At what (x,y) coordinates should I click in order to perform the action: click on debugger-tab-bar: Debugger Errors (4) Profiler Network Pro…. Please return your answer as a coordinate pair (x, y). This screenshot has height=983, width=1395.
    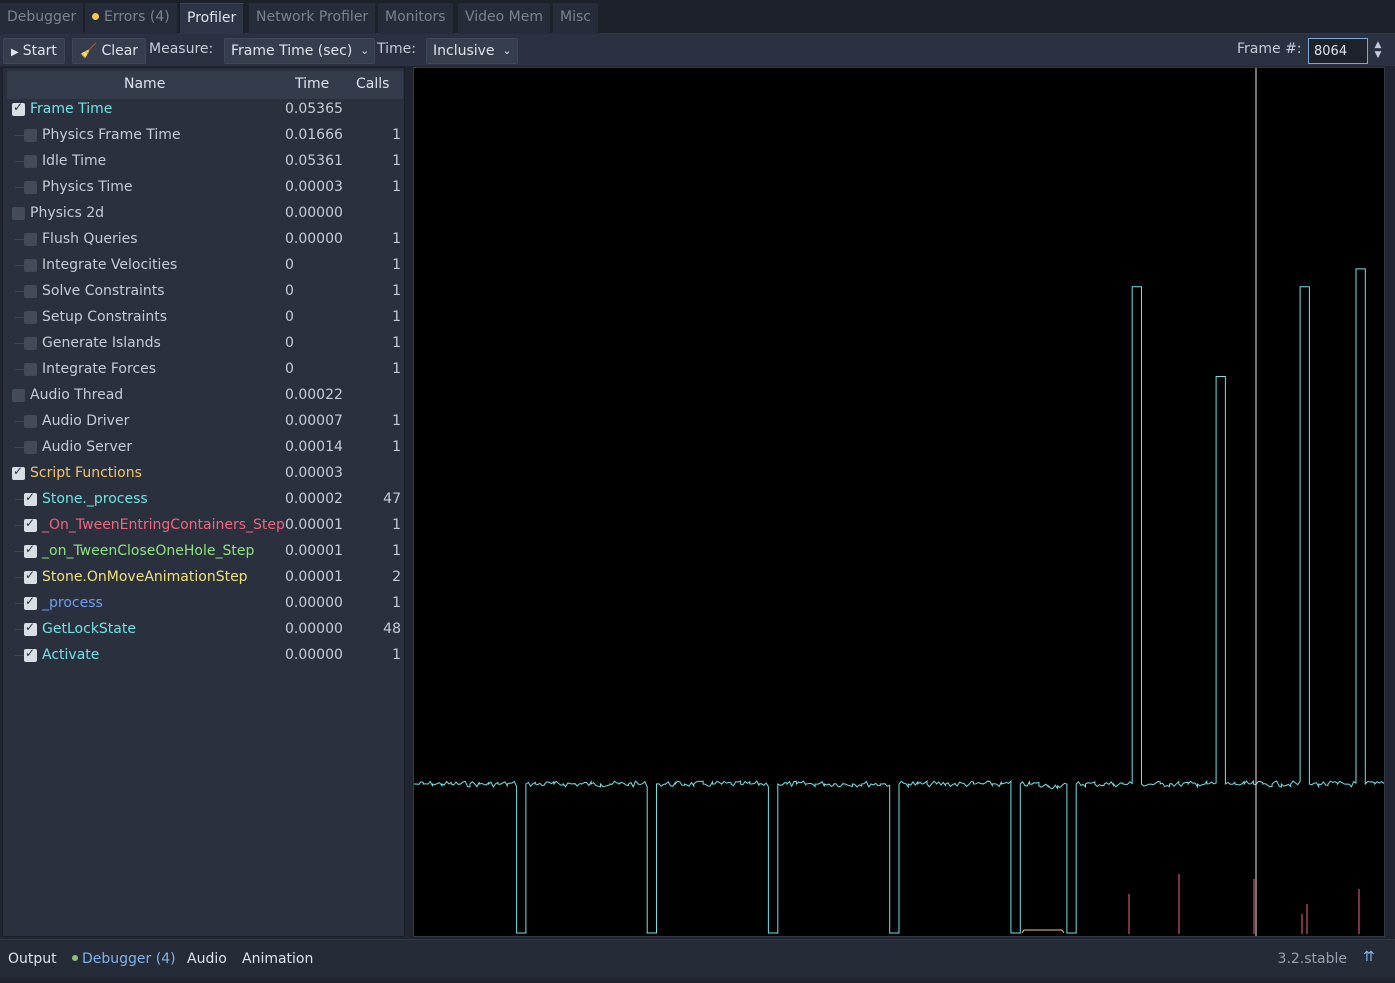
    Looking at the image, I should click on (697, 17).